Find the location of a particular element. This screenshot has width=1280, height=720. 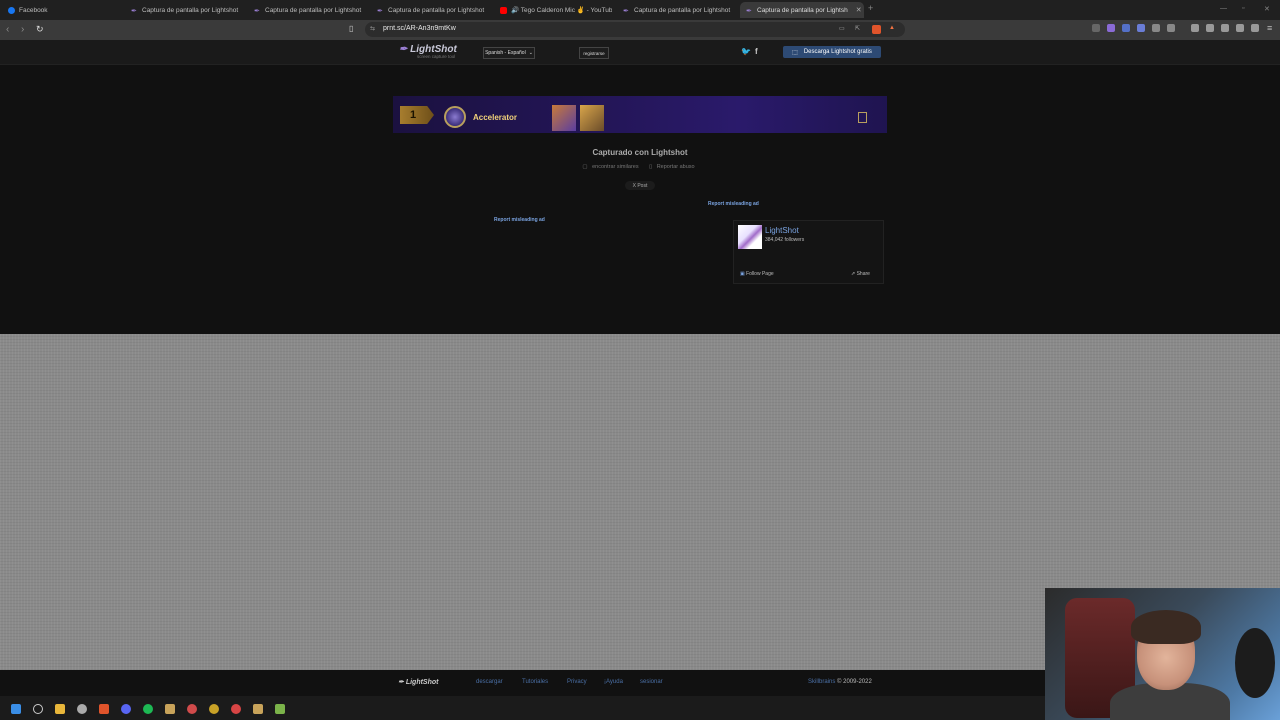

footer-link-privacy: Privacy is located at coordinates (577, 682).